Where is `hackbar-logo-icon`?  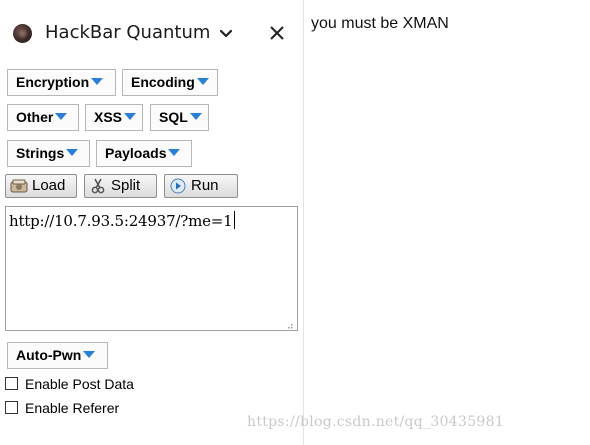
hackbar-logo-icon is located at coordinates (22, 33).